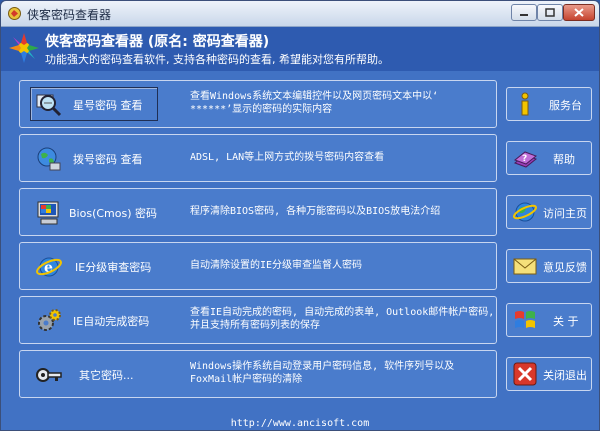 This screenshot has width=600, height=431. What do you see at coordinates (14, 13) in the screenshot?
I see `app-icon` at bounding box center [14, 13].